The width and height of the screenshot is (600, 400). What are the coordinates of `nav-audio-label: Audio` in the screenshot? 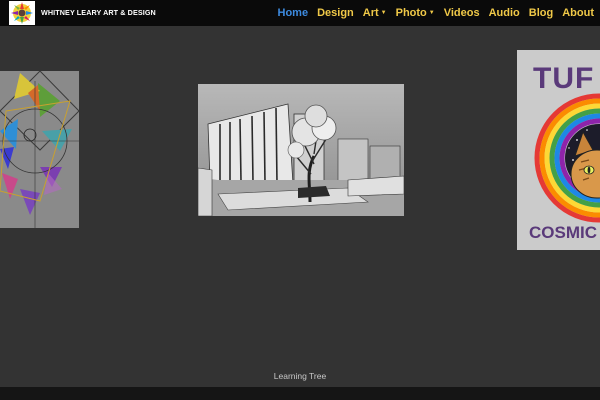 It's located at (504, 13).